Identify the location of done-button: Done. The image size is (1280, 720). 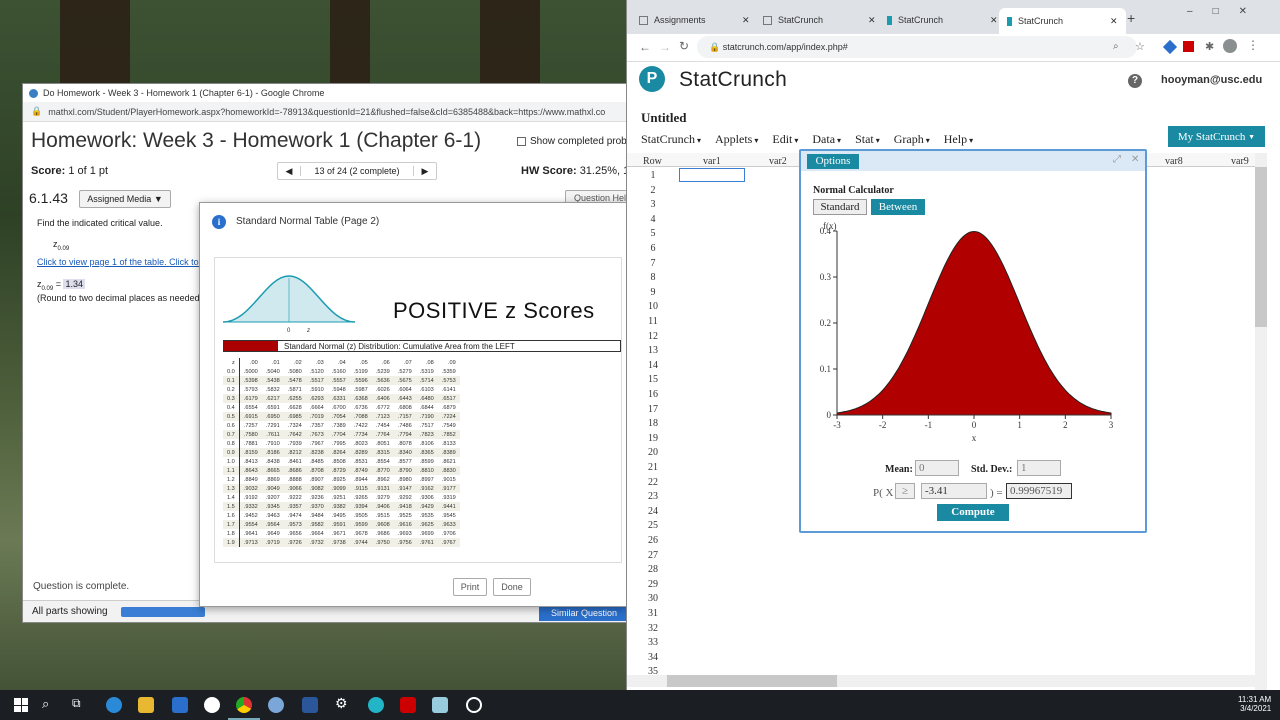
(512, 587).